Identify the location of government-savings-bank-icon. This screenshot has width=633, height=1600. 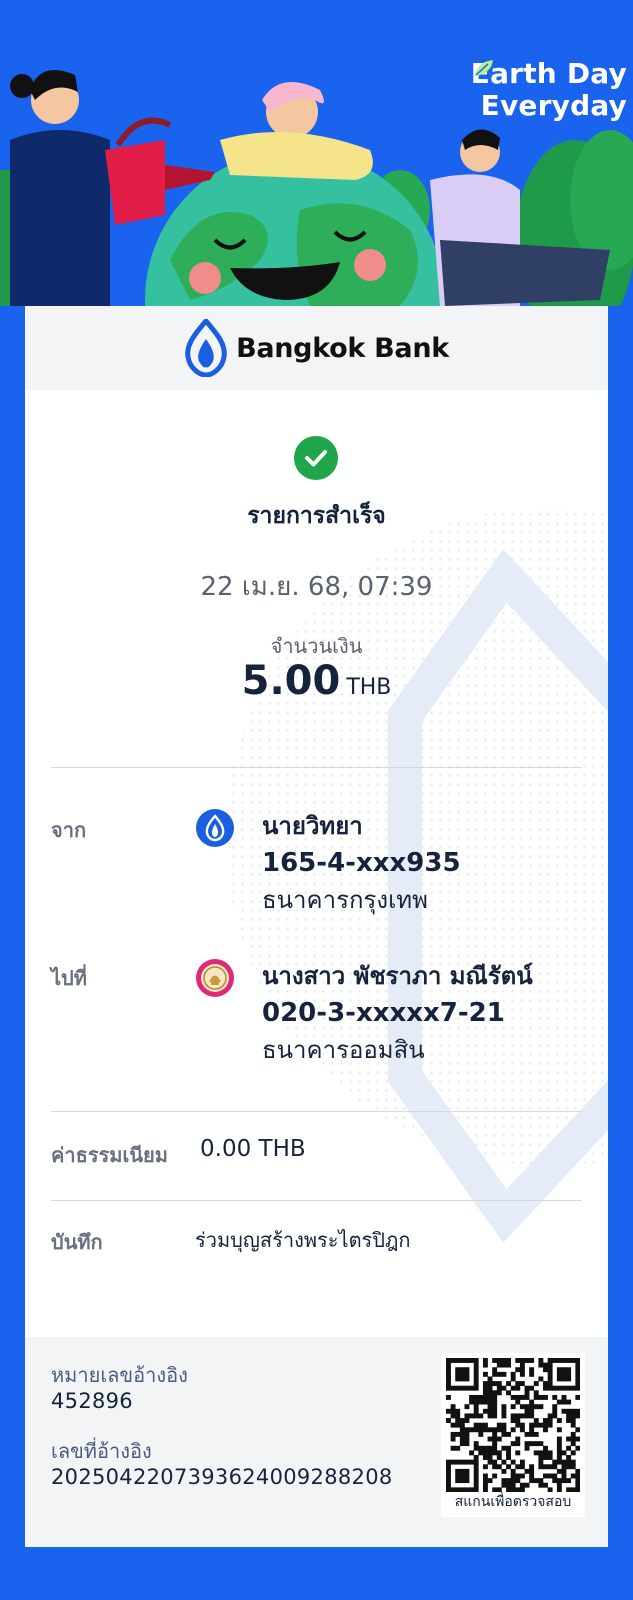
(215, 978).